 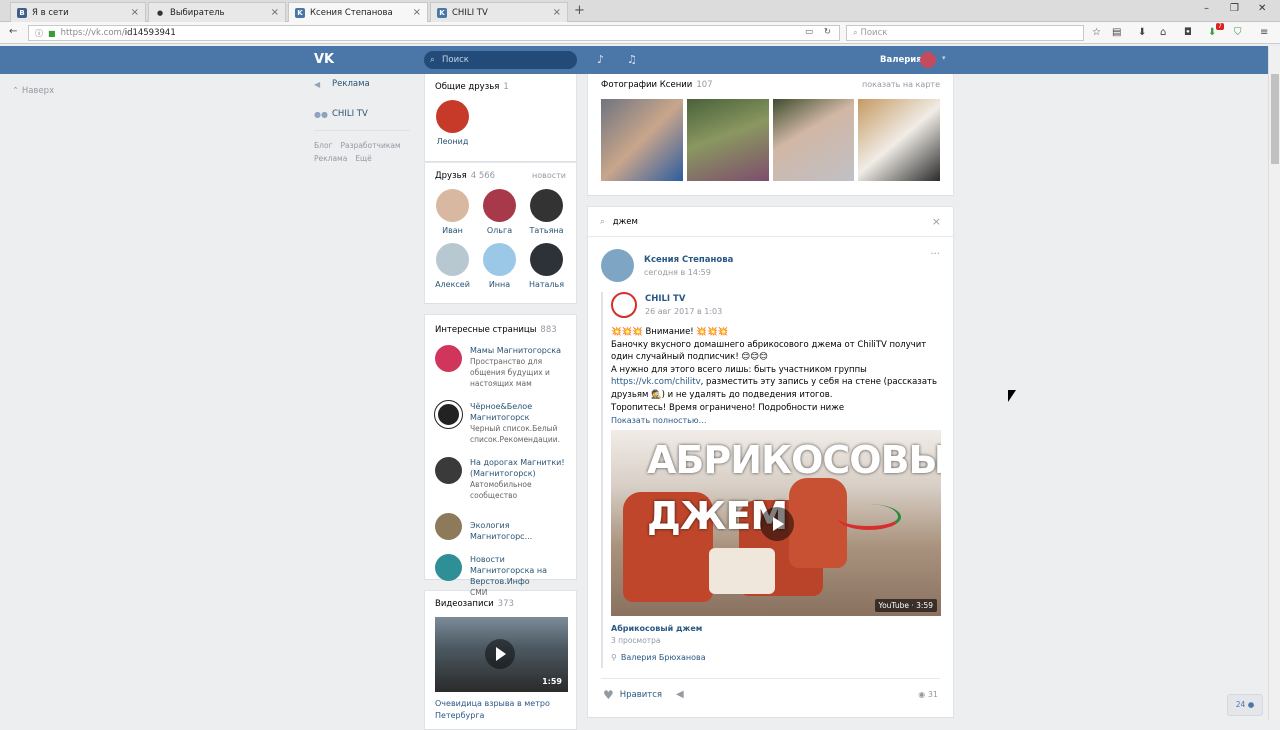 I want to click on home-icon: ⌂, so click(x=1163, y=32).